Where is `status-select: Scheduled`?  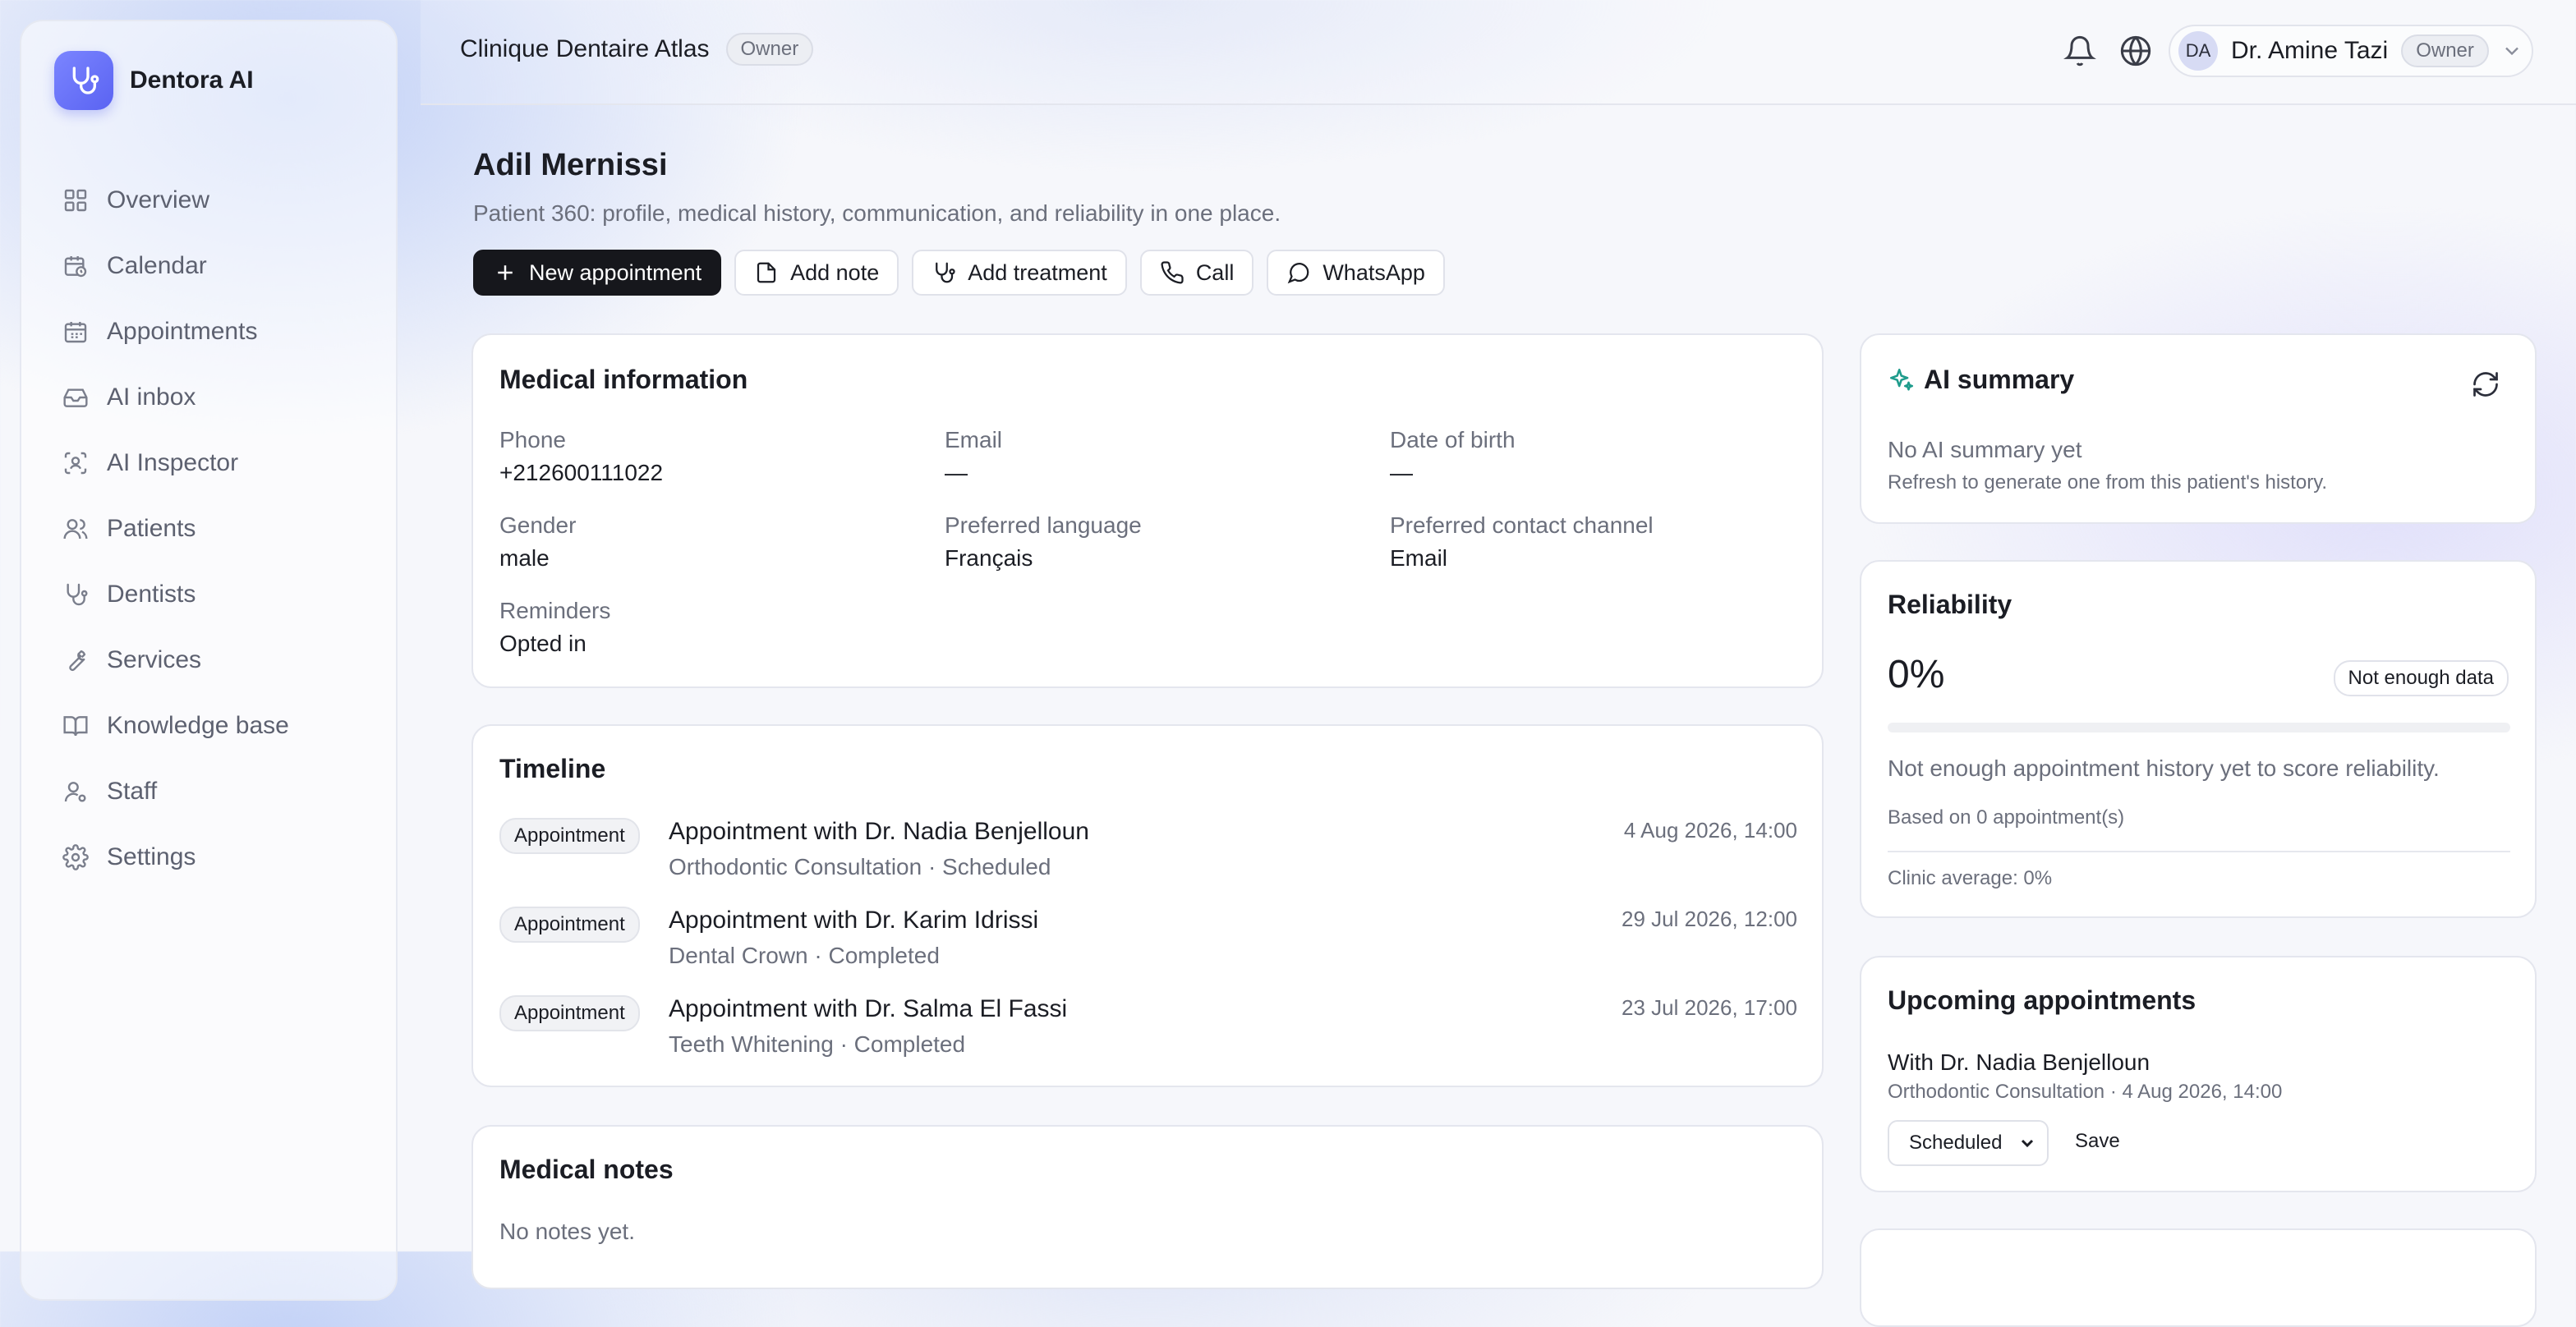
status-select: Scheduled is located at coordinates (1969, 1143).